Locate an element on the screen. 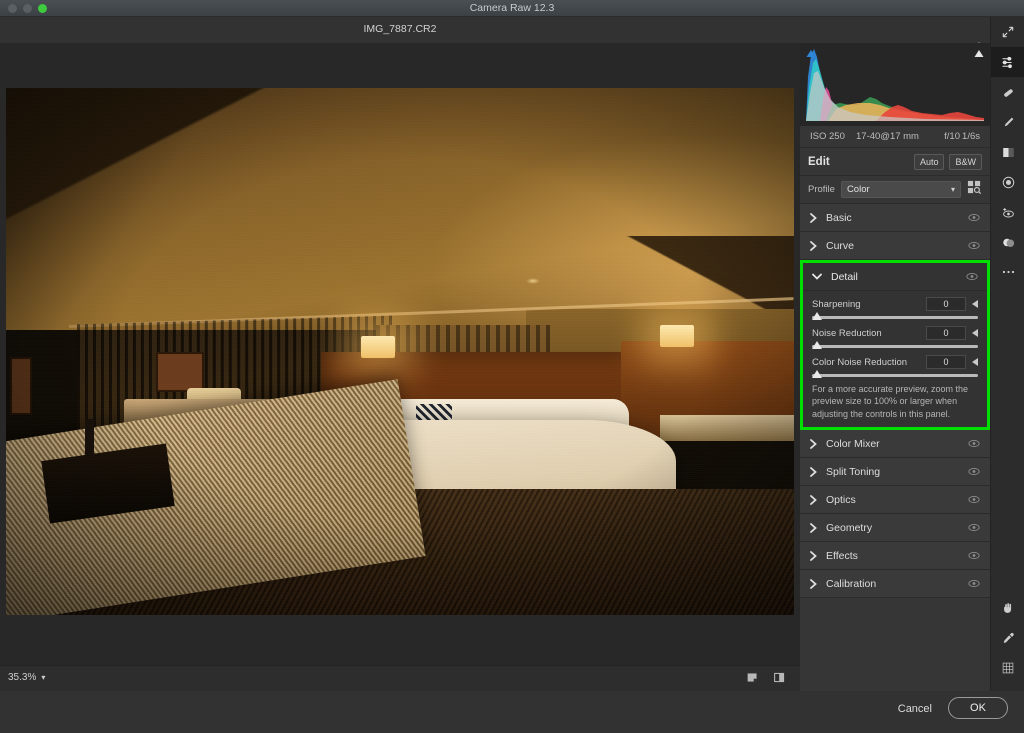 This screenshot has width=1024, height=733. radial-filter-icon is located at coordinates (1007, 182).